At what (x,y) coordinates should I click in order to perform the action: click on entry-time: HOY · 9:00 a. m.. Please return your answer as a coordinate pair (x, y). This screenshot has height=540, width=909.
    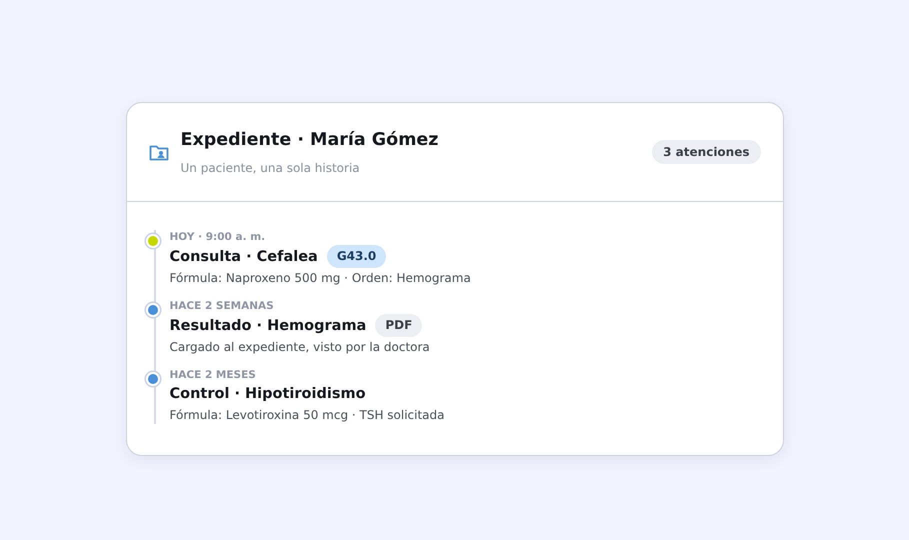
    Looking at the image, I should click on (218, 237).